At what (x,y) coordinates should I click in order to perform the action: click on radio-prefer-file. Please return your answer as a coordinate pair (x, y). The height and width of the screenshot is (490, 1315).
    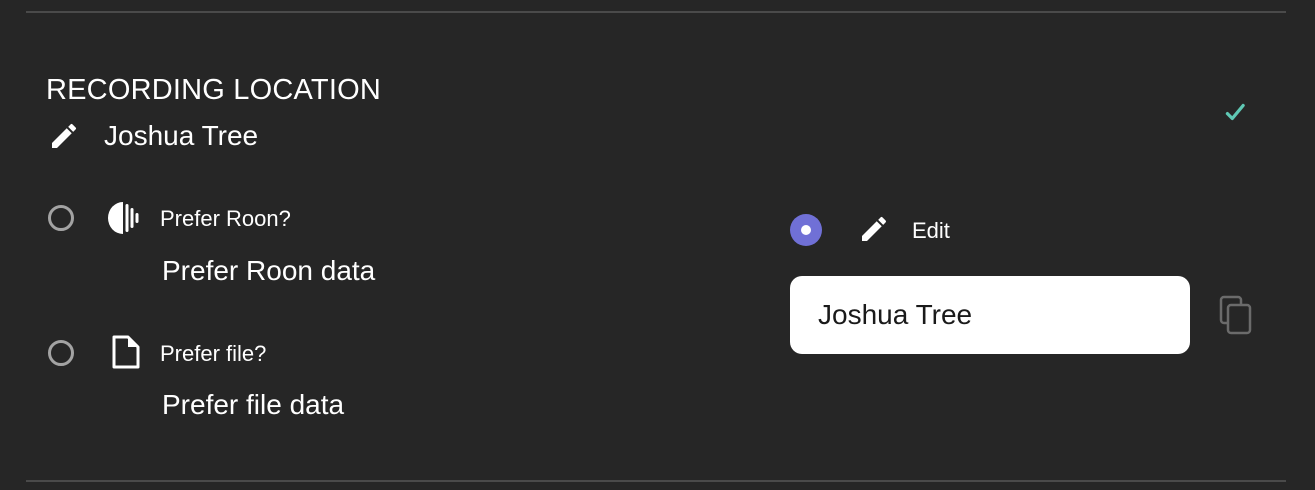
    Looking at the image, I should click on (61, 353).